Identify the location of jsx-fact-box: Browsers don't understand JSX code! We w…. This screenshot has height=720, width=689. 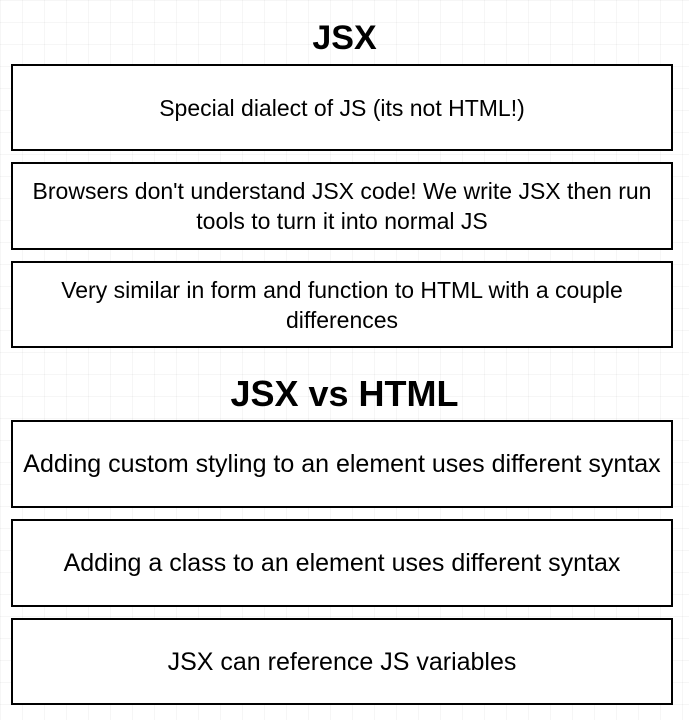
(342, 206).